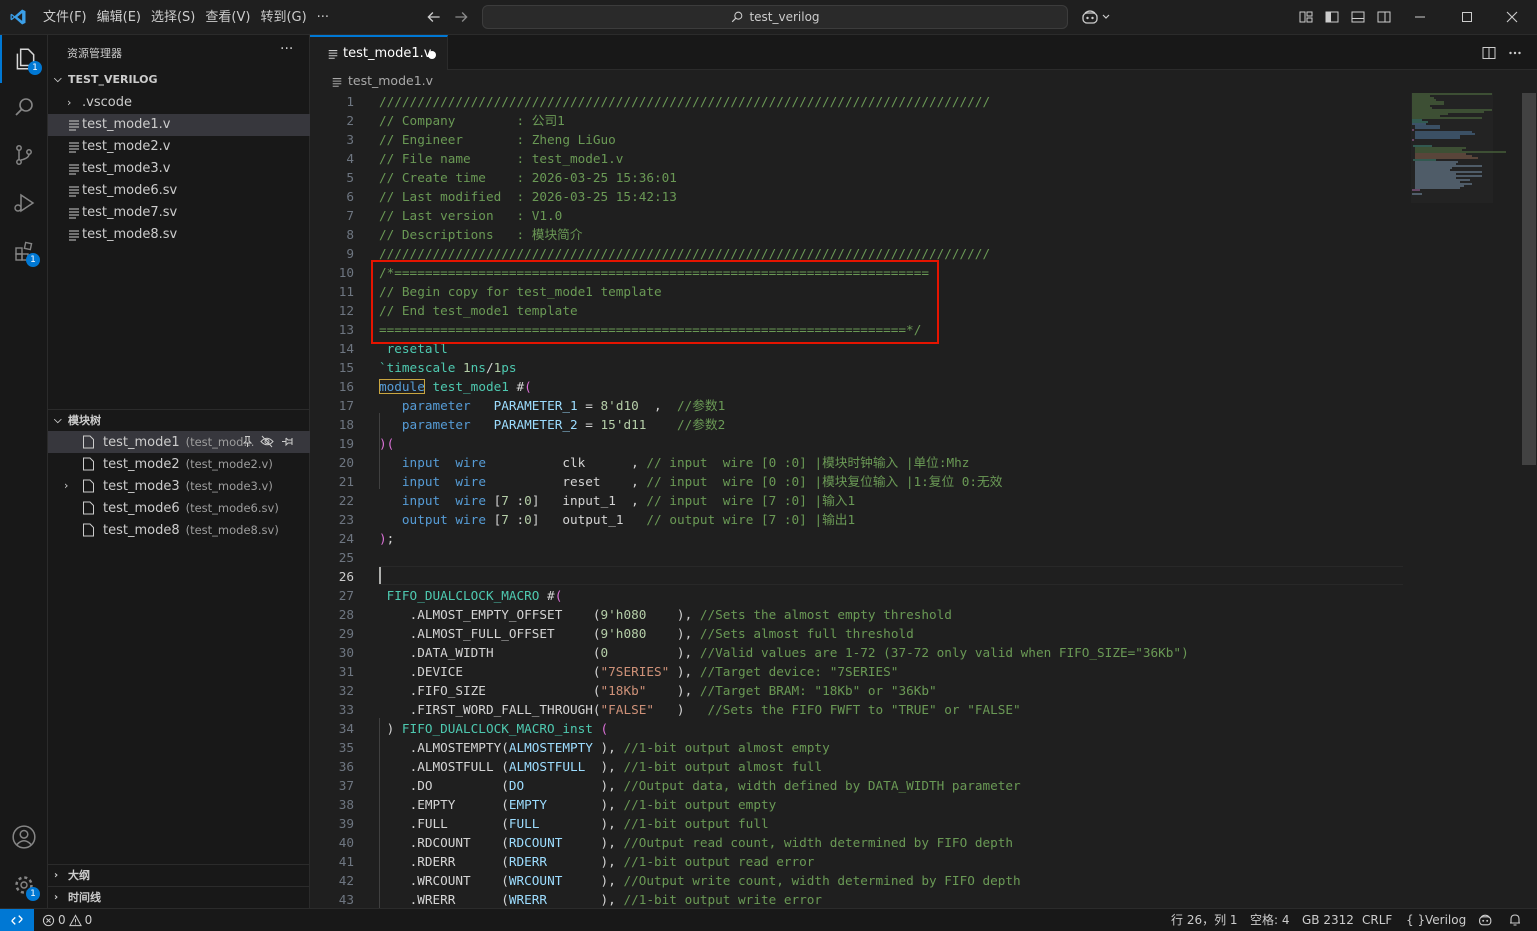  What do you see at coordinates (332, 728) in the screenshot?
I see `line-number: 34` at bounding box center [332, 728].